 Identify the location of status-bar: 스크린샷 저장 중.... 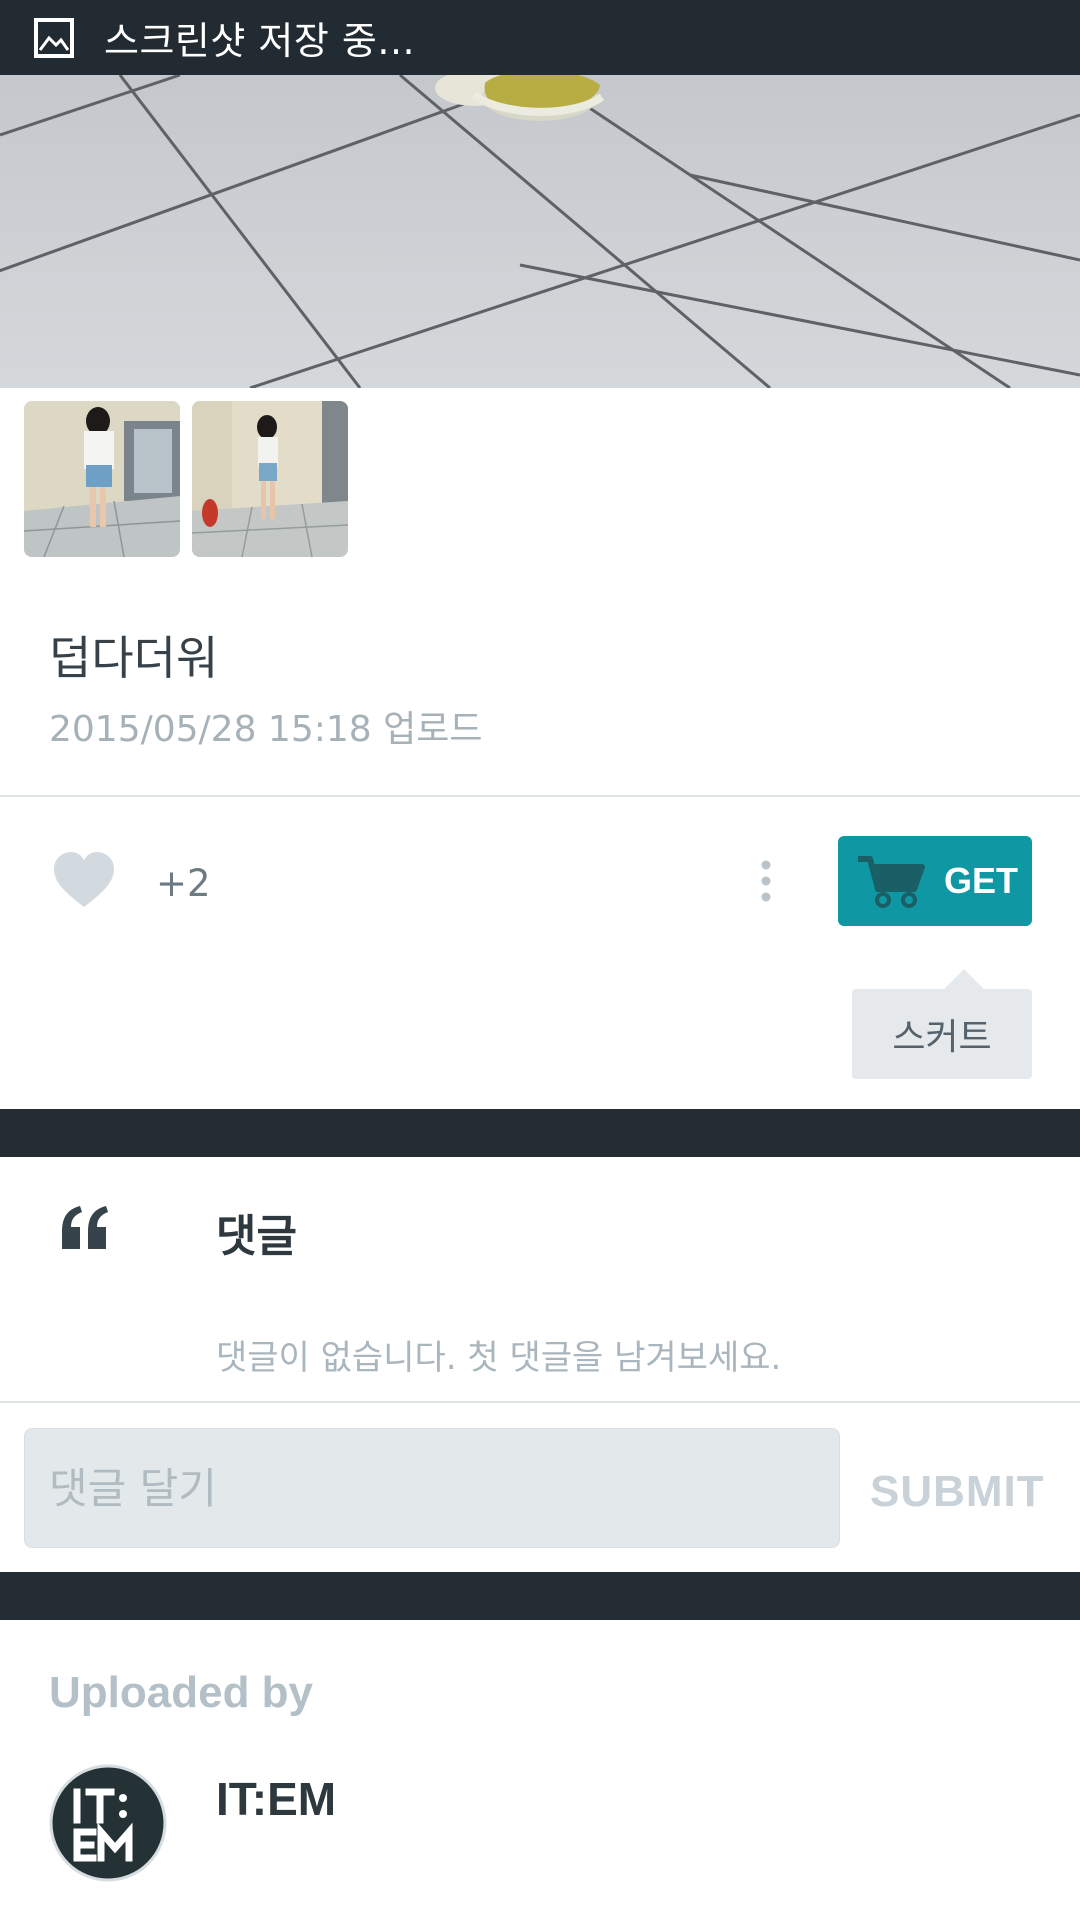
(540, 37).